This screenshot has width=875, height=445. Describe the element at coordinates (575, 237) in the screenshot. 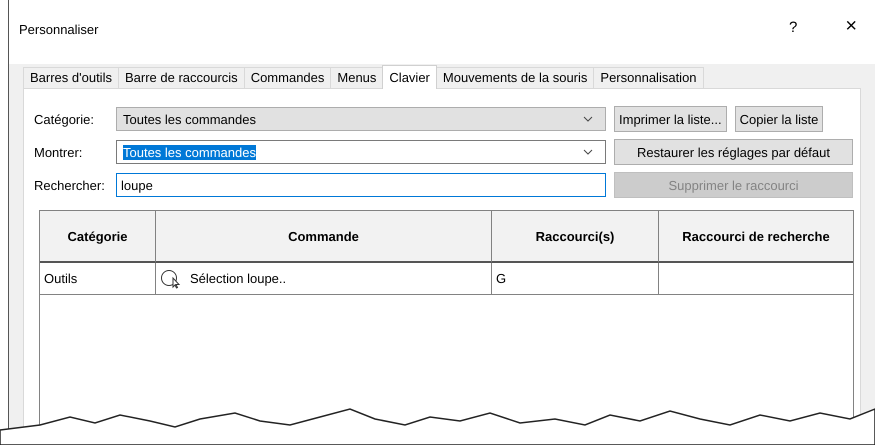

I see `column-header: Raccourci(s)` at that location.